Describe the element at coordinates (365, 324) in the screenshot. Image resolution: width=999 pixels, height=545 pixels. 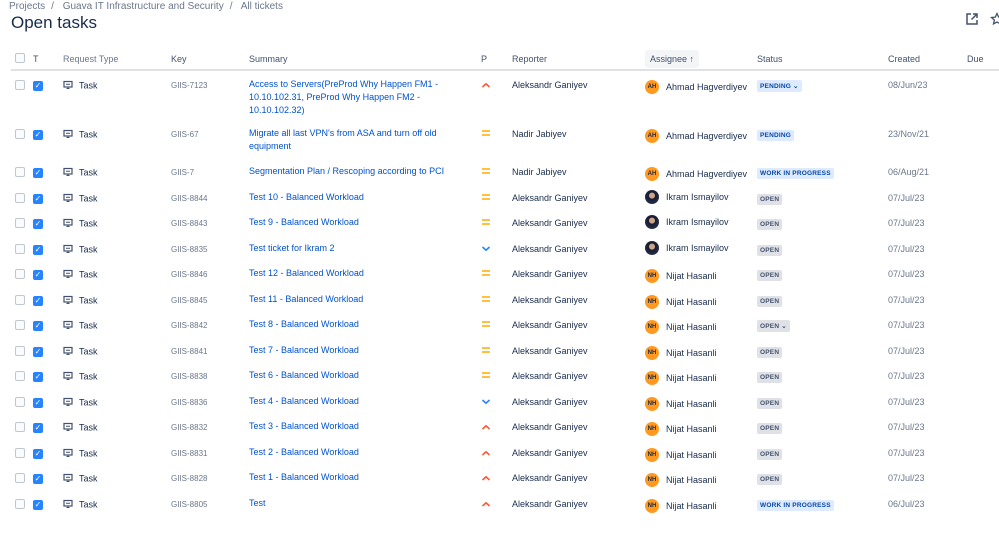
I see `issue-summary-link: Test 8 - Balanced Workload` at that location.